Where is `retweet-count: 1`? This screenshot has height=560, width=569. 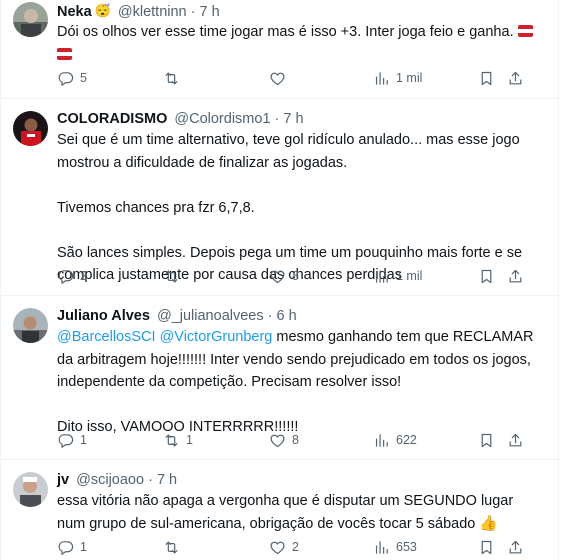 retweet-count: 1 is located at coordinates (189, 440).